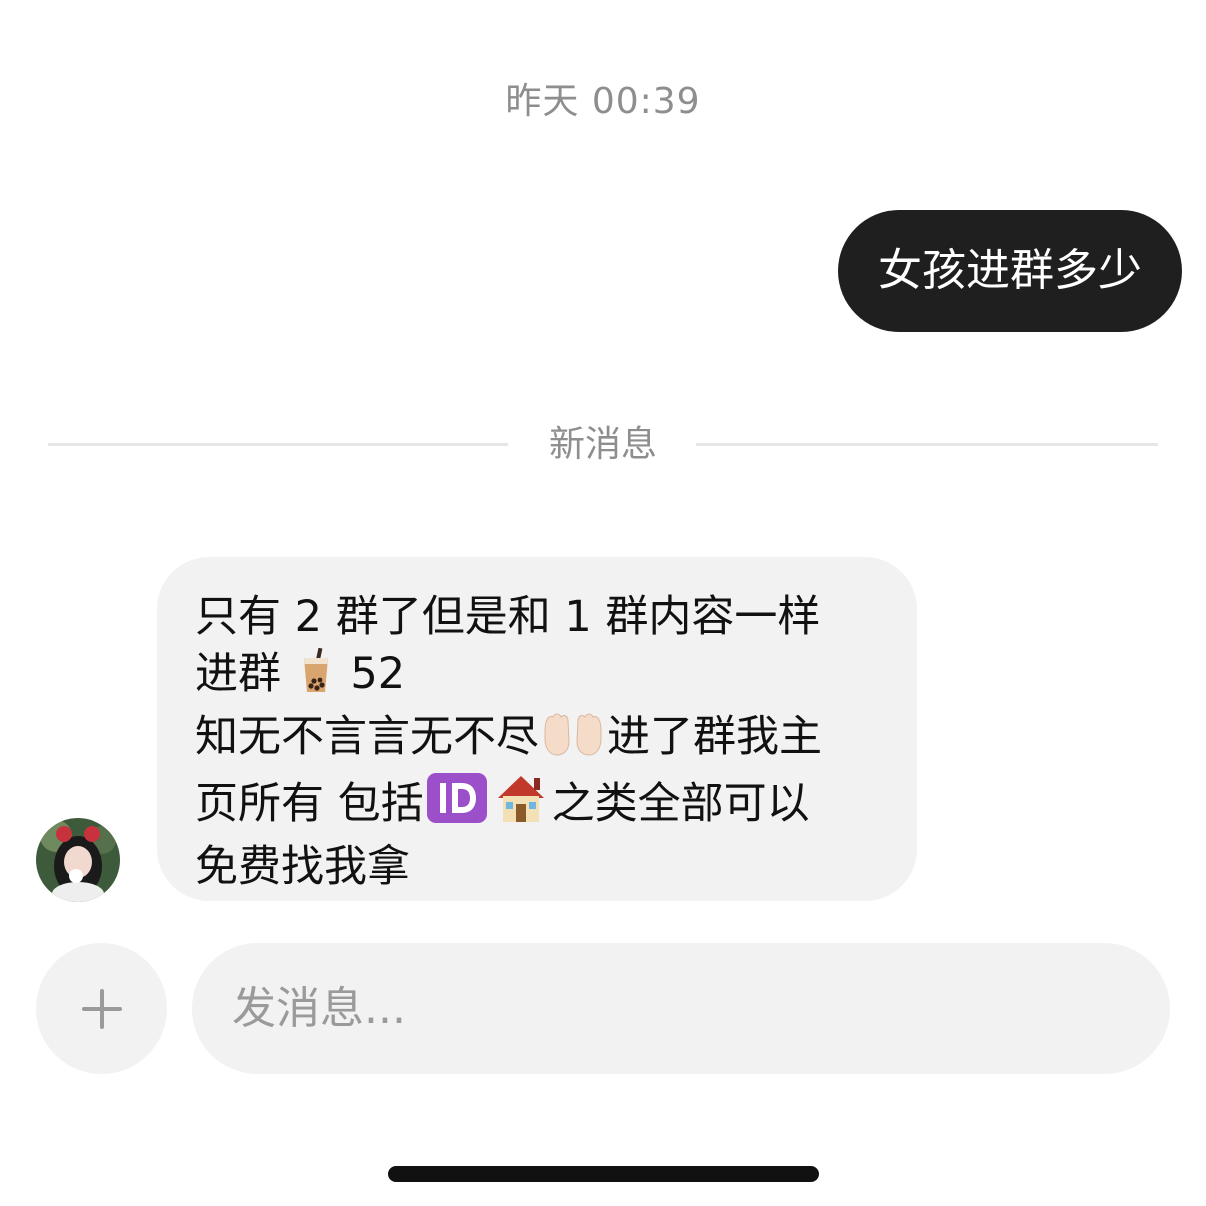 The width and height of the screenshot is (1206, 1206). Describe the element at coordinates (101, 1008) in the screenshot. I see `add-attachment-button` at that location.